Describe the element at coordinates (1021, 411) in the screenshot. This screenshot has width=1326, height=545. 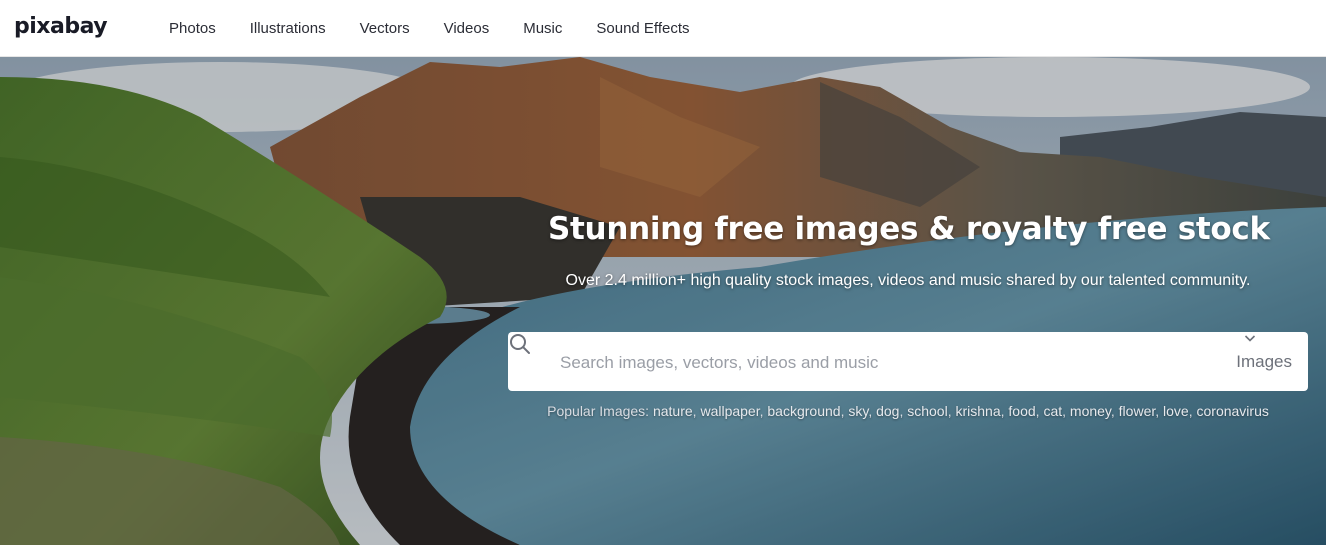
I see `popular-tag: food` at that location.